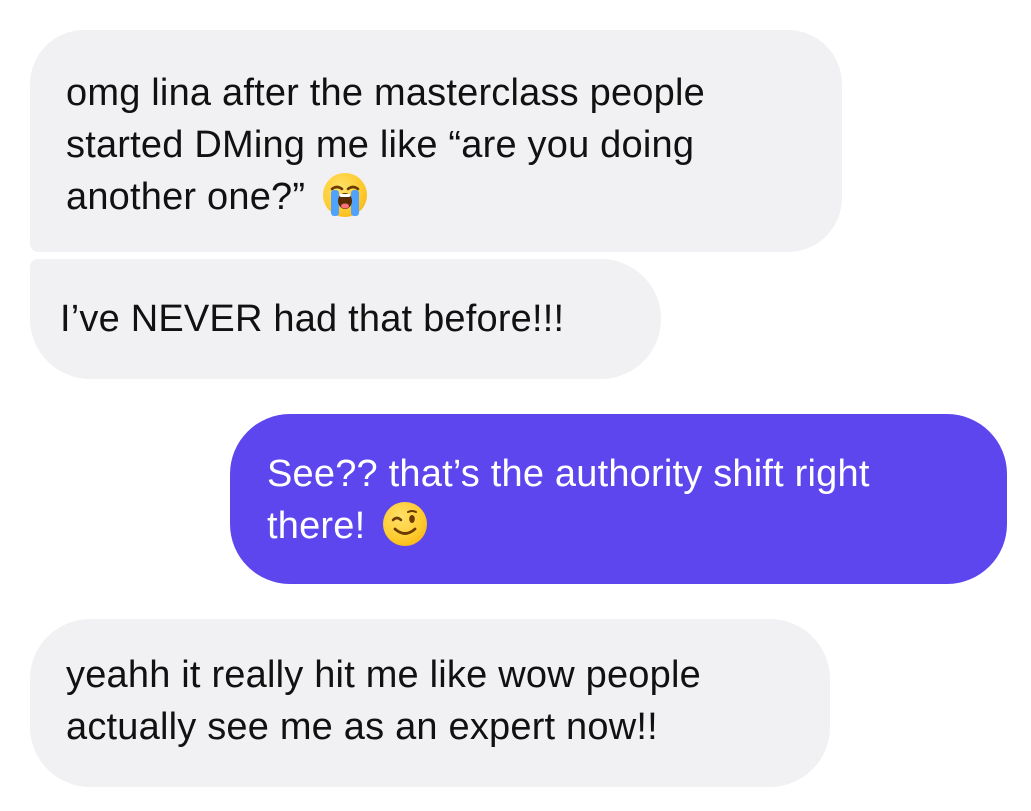 The image size is (1031, 811). I want to click on message-text-line-with-emoji: another one?”, so click(436, 197).